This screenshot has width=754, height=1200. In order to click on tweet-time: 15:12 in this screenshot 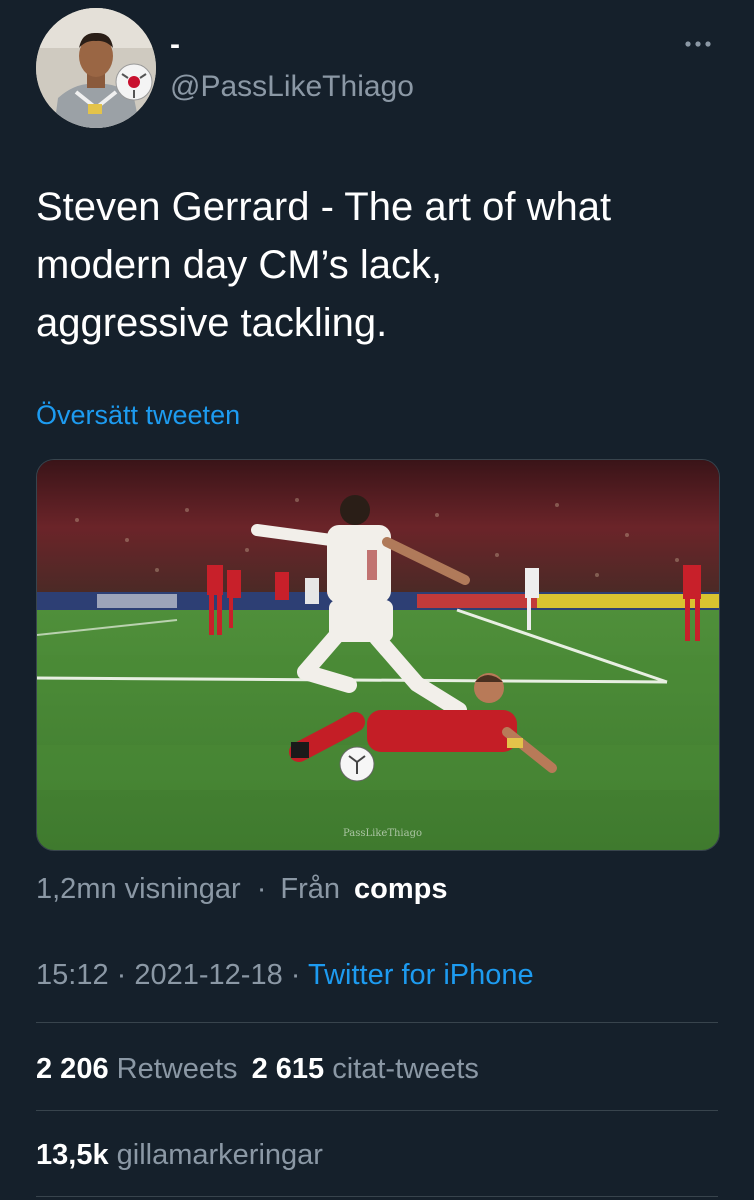, I will do `click(72, 975)`.